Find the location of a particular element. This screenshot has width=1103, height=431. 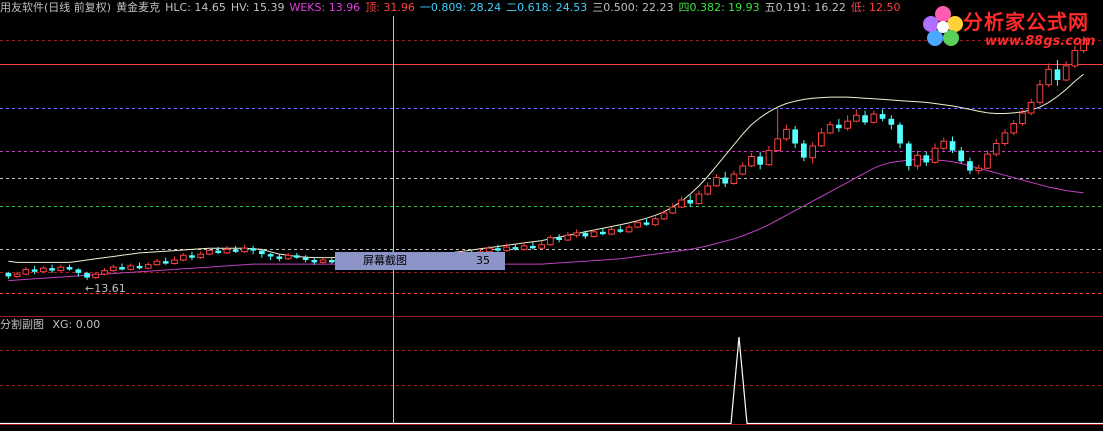

logo-url: www.88gs.com is located at coordinates (1040, 41).